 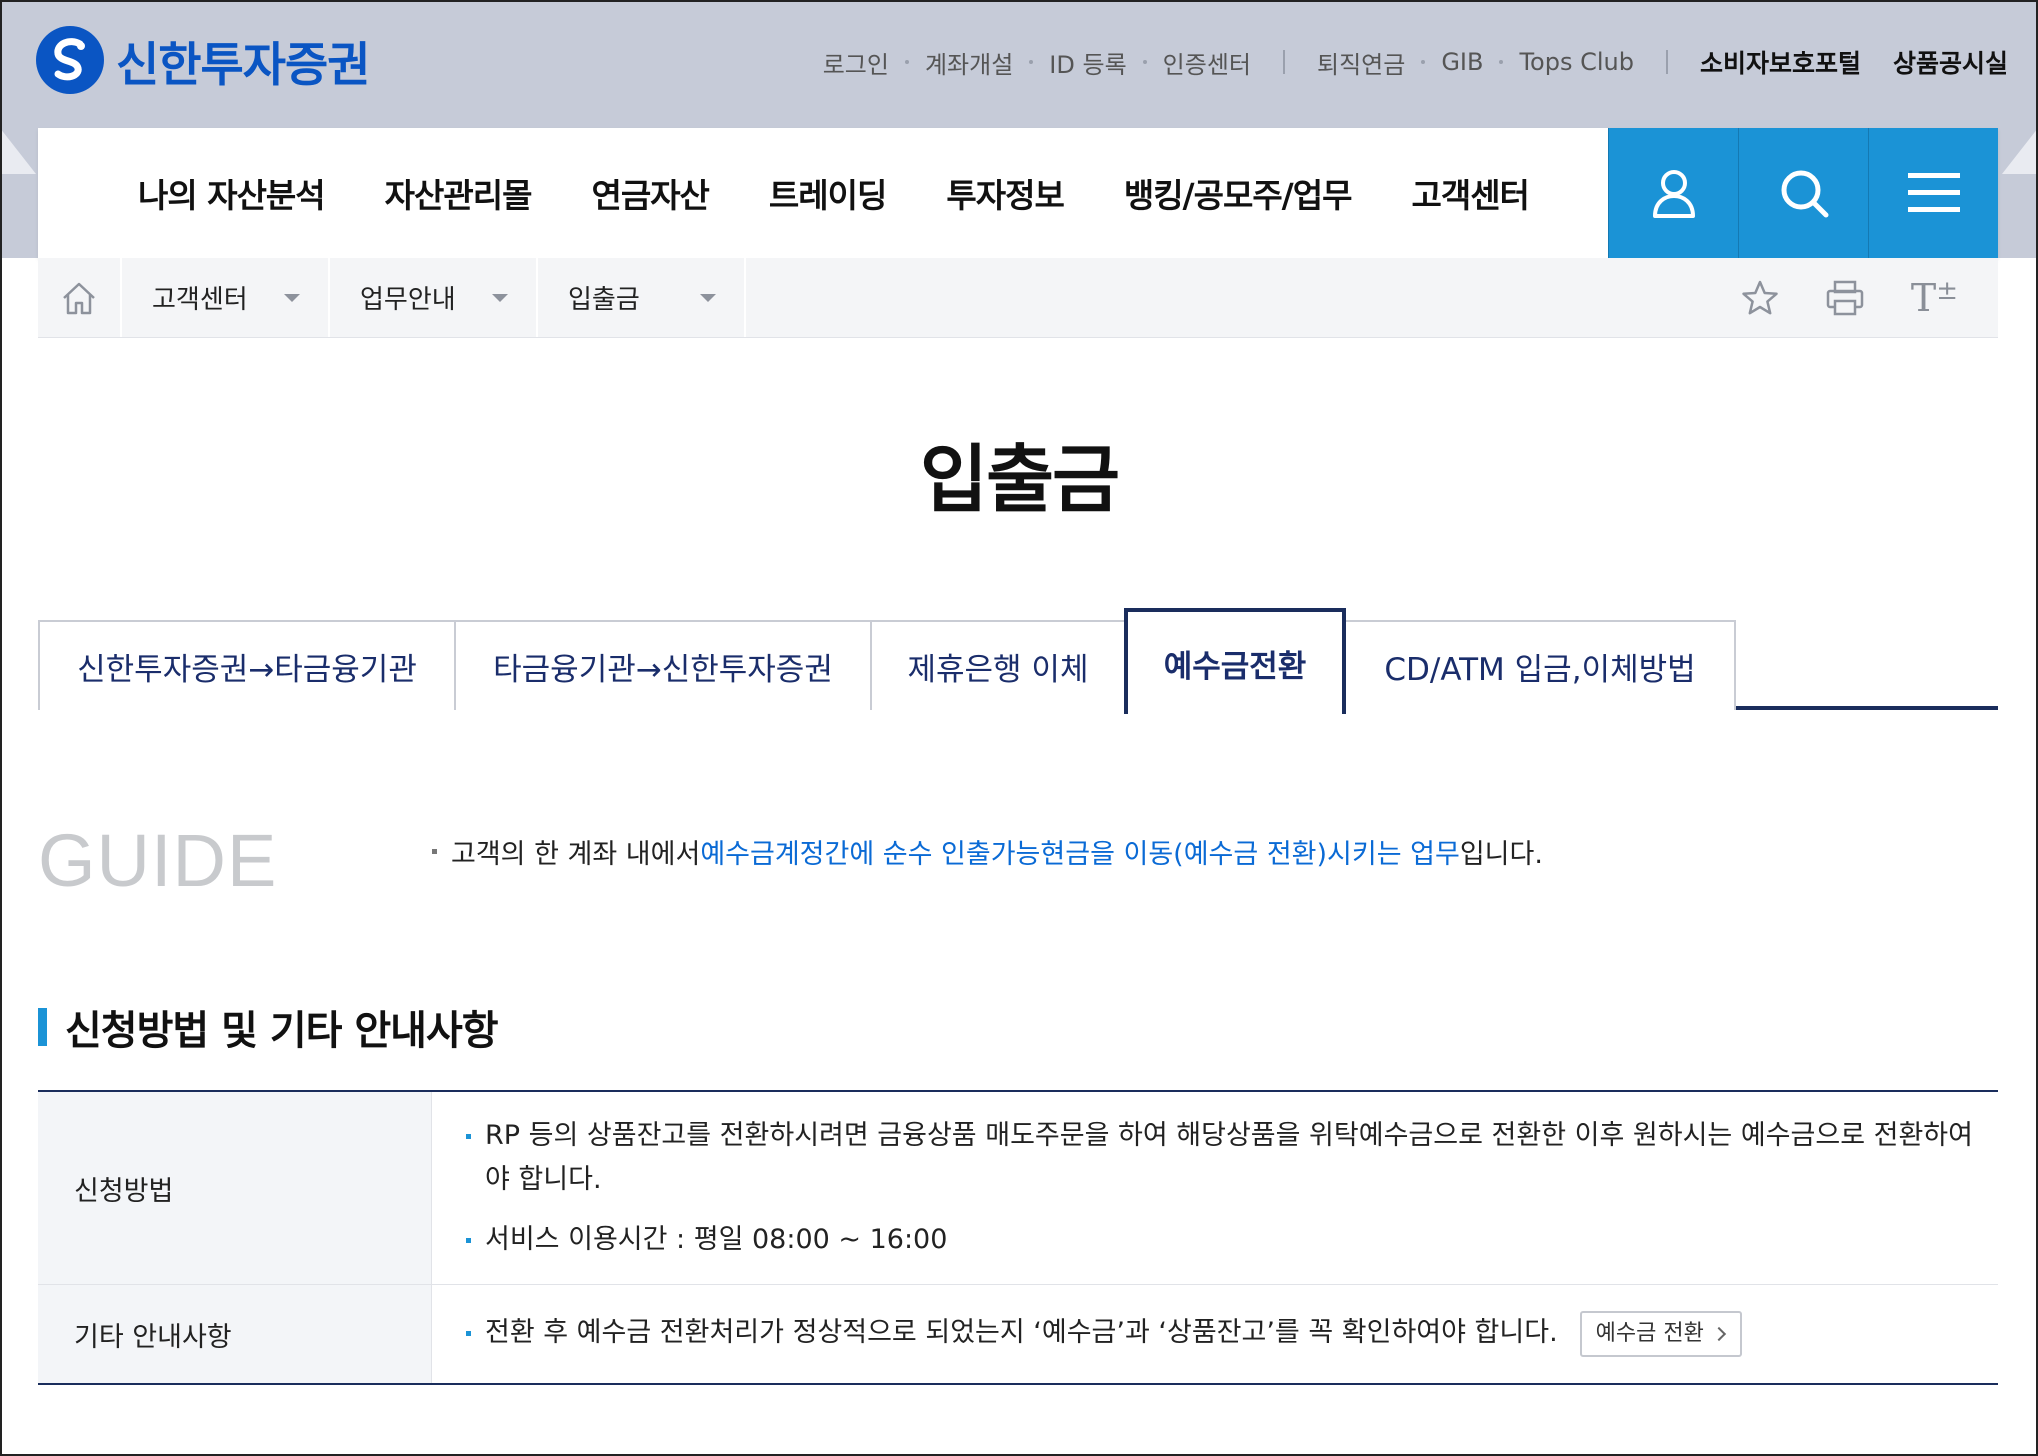 What do you see at coordinates (604, 300) in the screenshot?
I see `breadcrumb-label: 입출금` at bounding box center [604, 300].